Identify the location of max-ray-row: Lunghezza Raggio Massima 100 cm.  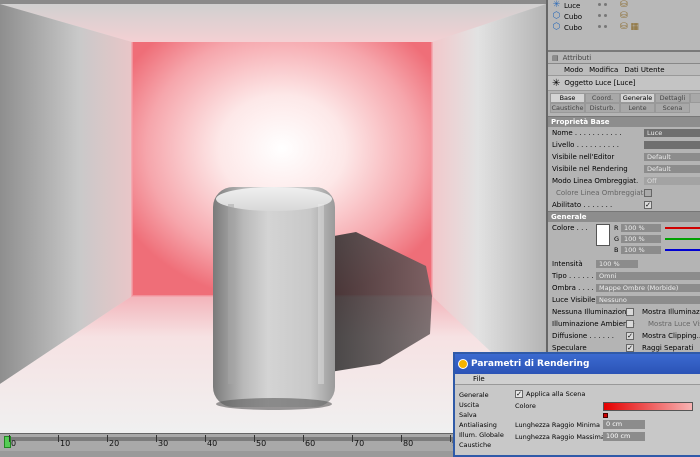
(607, 437).